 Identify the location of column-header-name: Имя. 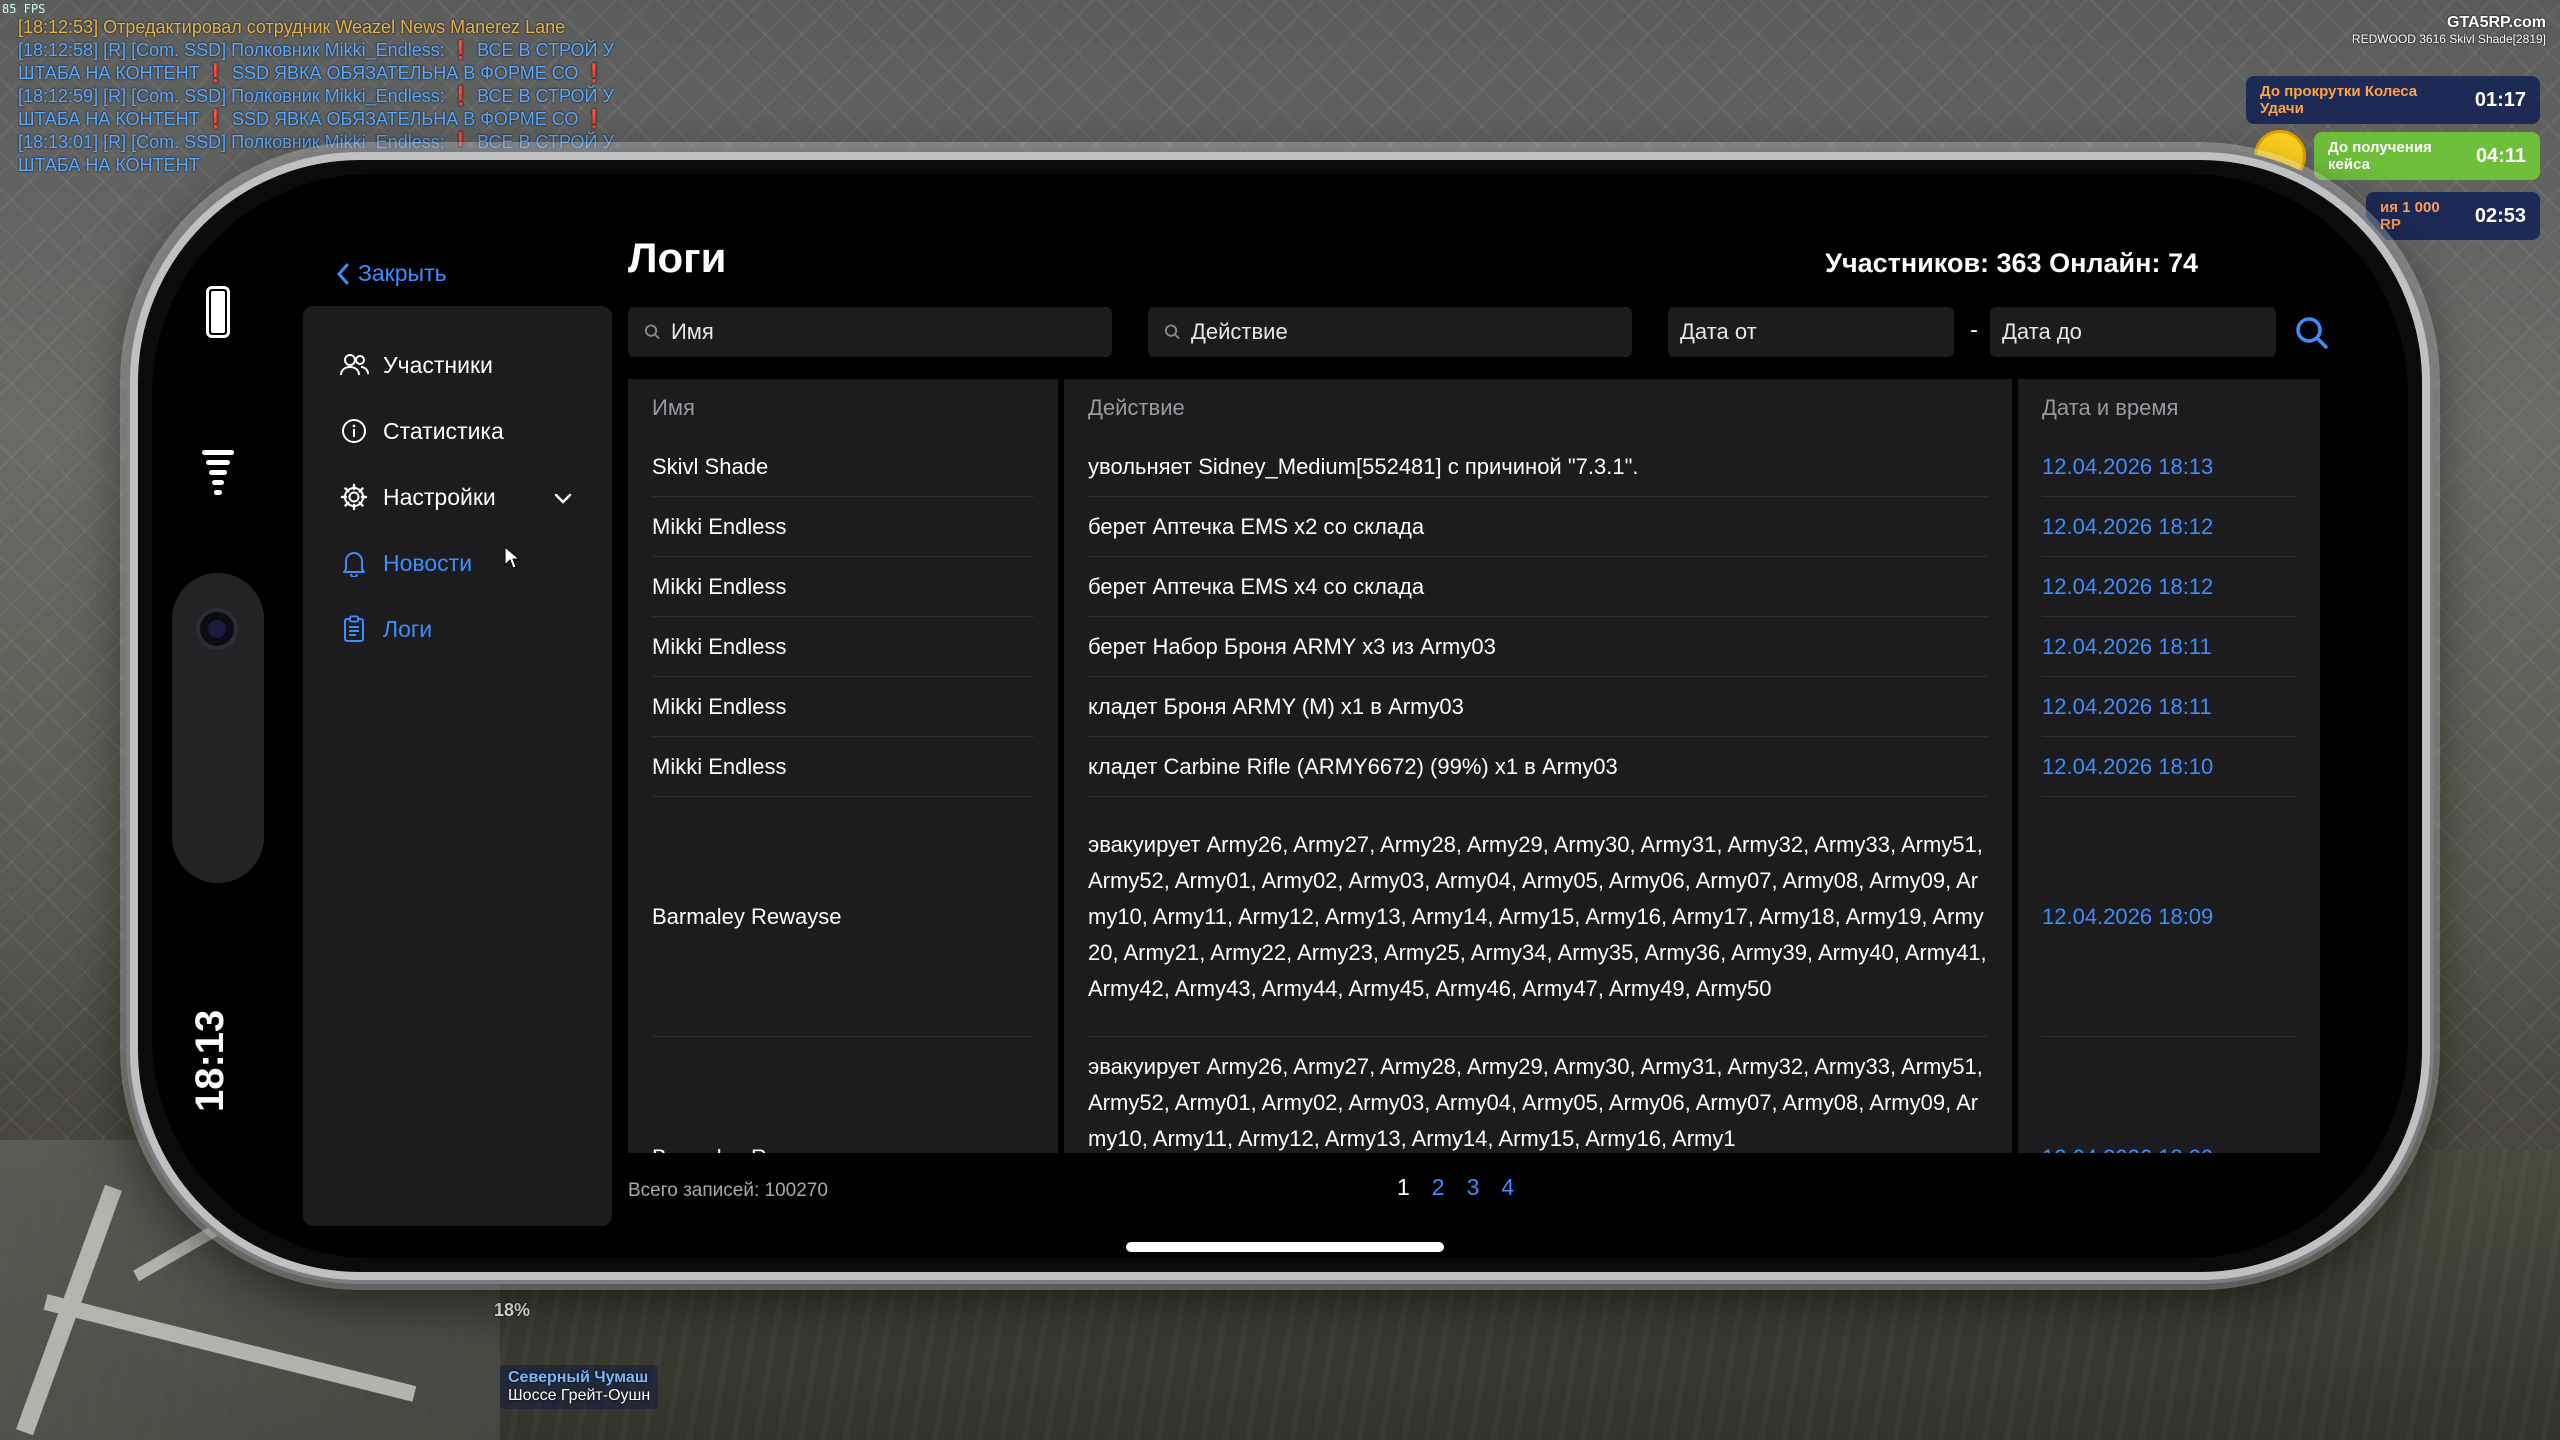
(843, 408).